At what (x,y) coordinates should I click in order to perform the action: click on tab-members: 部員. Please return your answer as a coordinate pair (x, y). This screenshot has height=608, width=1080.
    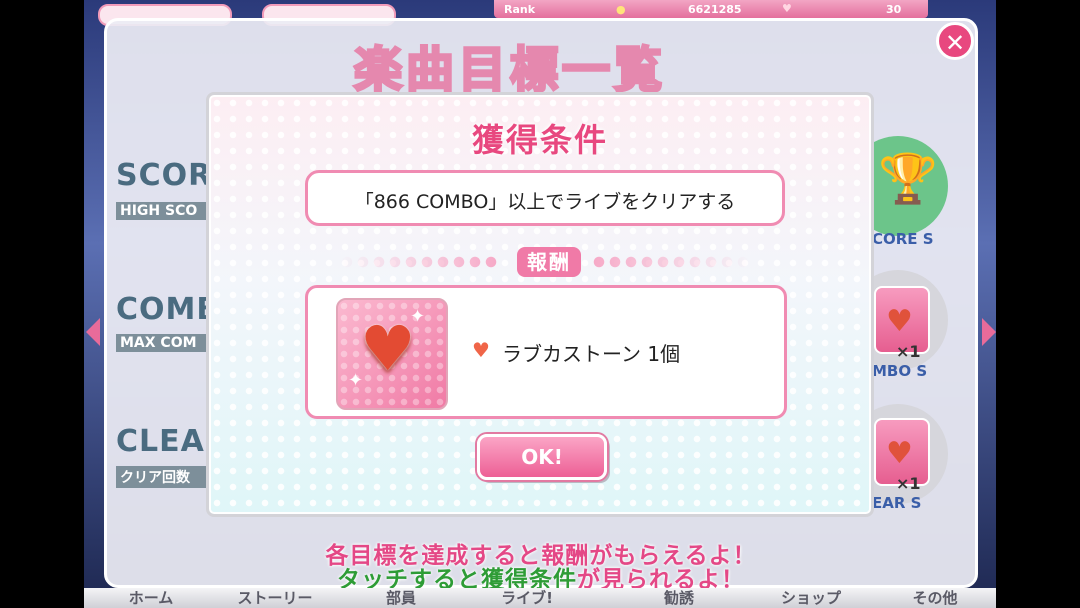
    Looking at the image, I should click on (401, 598).